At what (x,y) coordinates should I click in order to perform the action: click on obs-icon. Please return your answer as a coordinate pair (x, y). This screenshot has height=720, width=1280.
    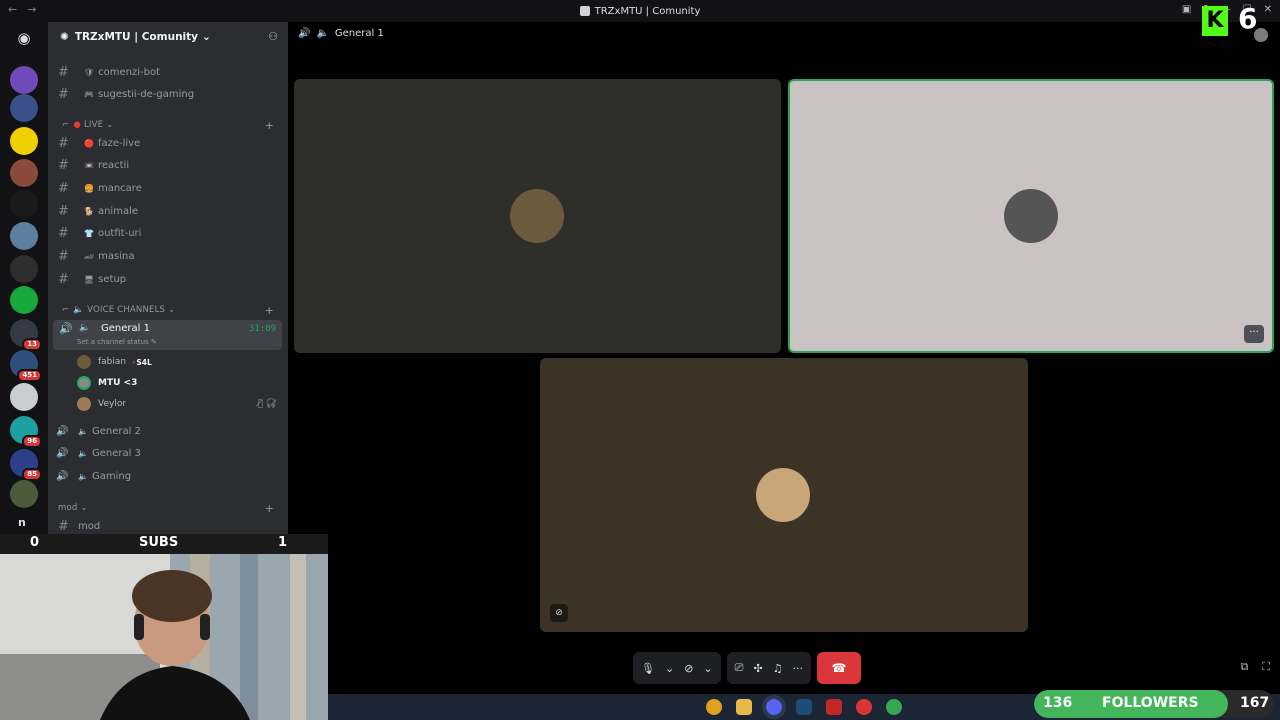
    Looking at the image, I should click on (864, 707).